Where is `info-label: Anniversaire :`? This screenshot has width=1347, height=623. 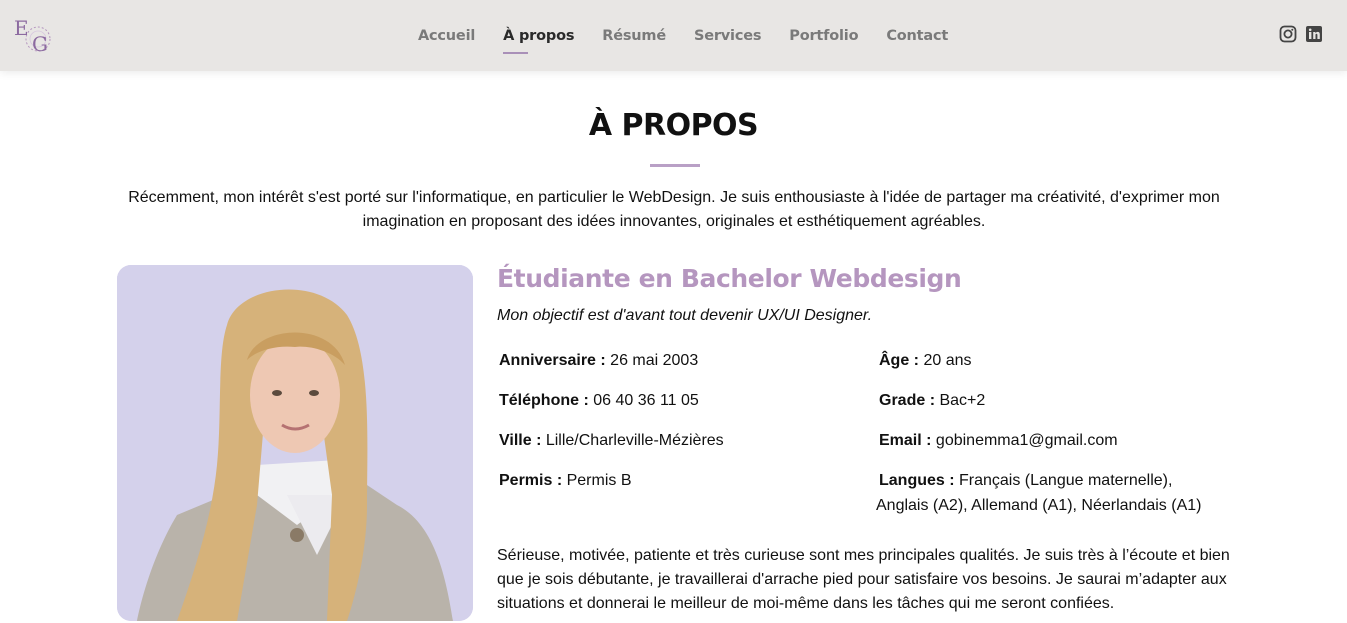 info-label: Anniversaire : is located at coordinates (552, 360).